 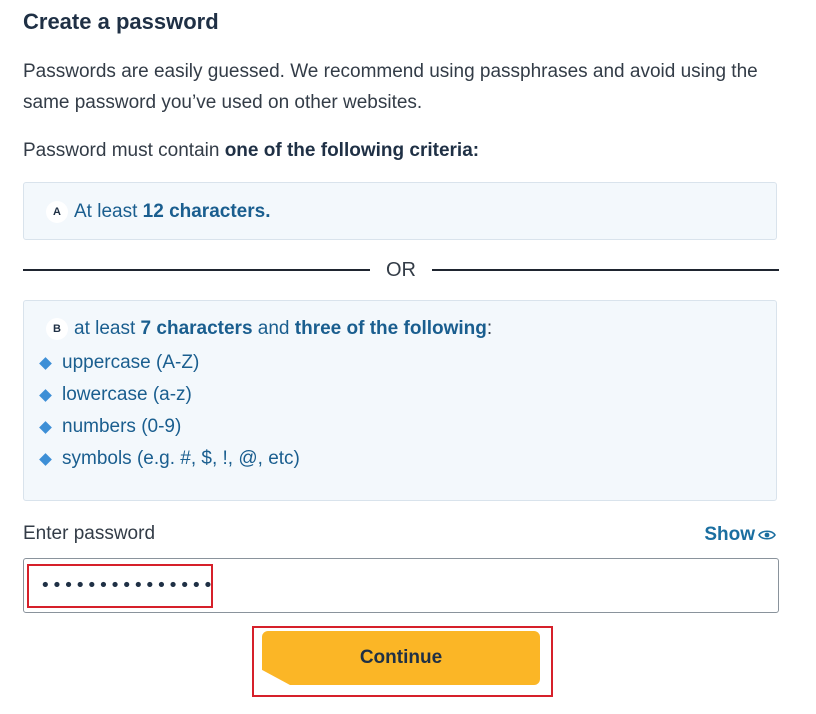 I want to click on criteria-option-a: A At least 12 characters., so click(x=400, y=211).